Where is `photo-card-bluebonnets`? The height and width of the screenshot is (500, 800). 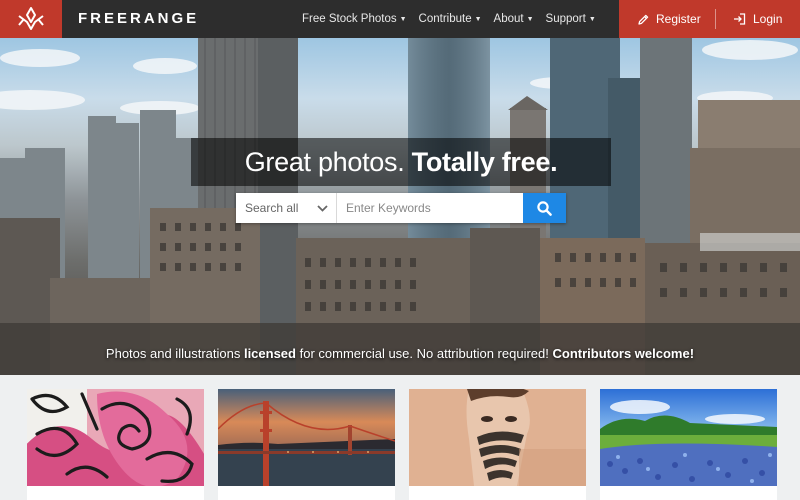 photo-card-bluebonnets is located at coordinates (688, 444).